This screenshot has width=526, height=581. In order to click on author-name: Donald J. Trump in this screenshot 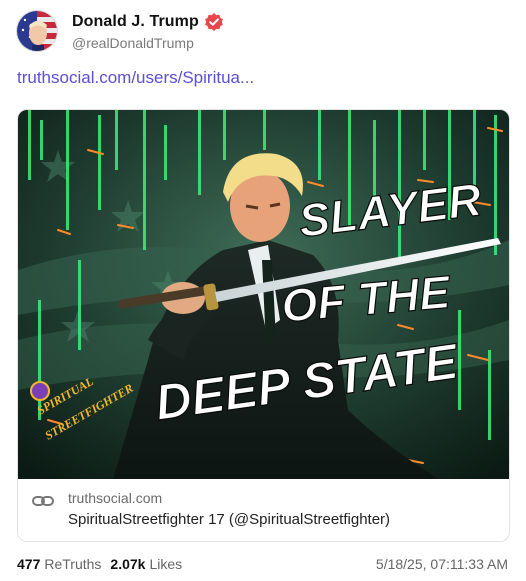, I will do `click(135, 22)`.